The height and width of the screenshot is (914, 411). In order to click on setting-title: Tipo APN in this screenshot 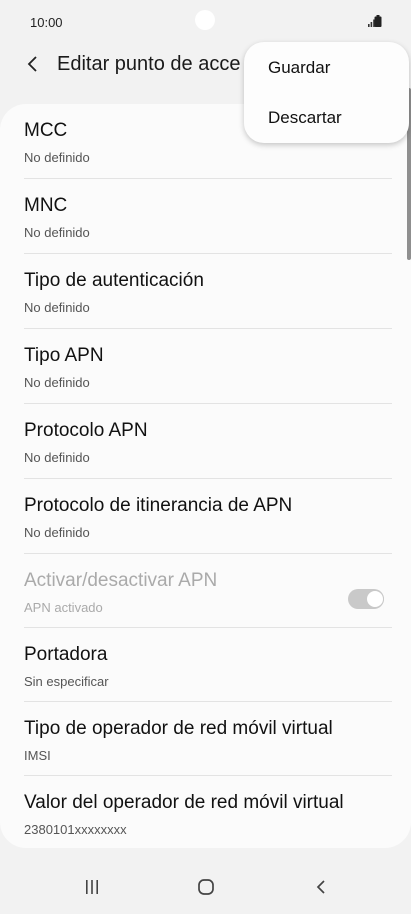, I will do `click(64, 355)`.